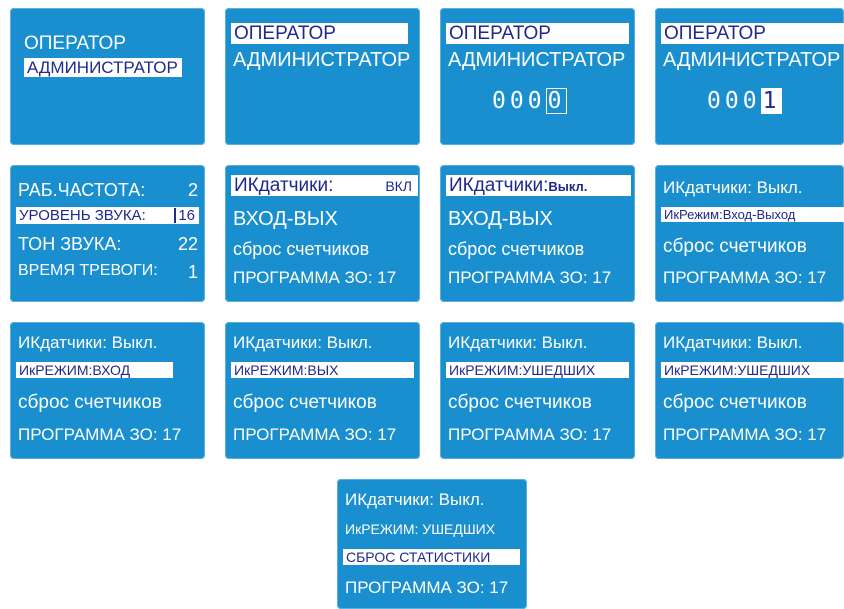  I want to click on setting-label: УРОВЕНЬ ЗВУКА:, so click(82, 215).